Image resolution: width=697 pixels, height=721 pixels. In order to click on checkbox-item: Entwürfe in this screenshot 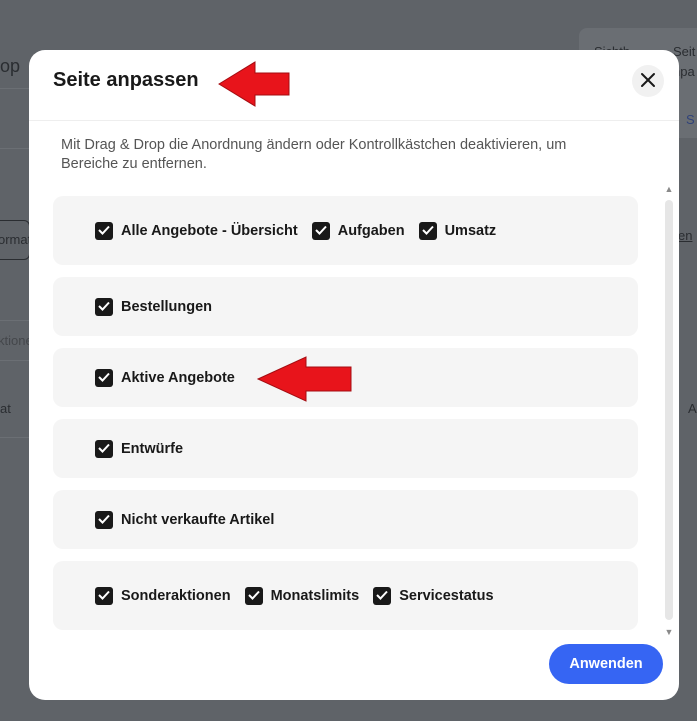, I will do `click(139, 448)`.